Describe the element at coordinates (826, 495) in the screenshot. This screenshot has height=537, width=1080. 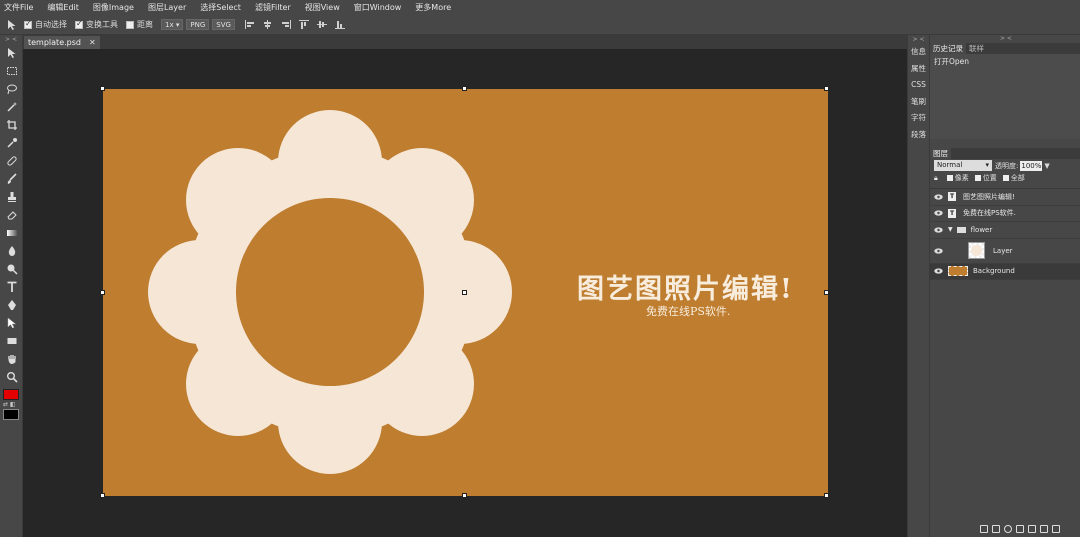
I see `transform-handle-bottom-right` at that location.